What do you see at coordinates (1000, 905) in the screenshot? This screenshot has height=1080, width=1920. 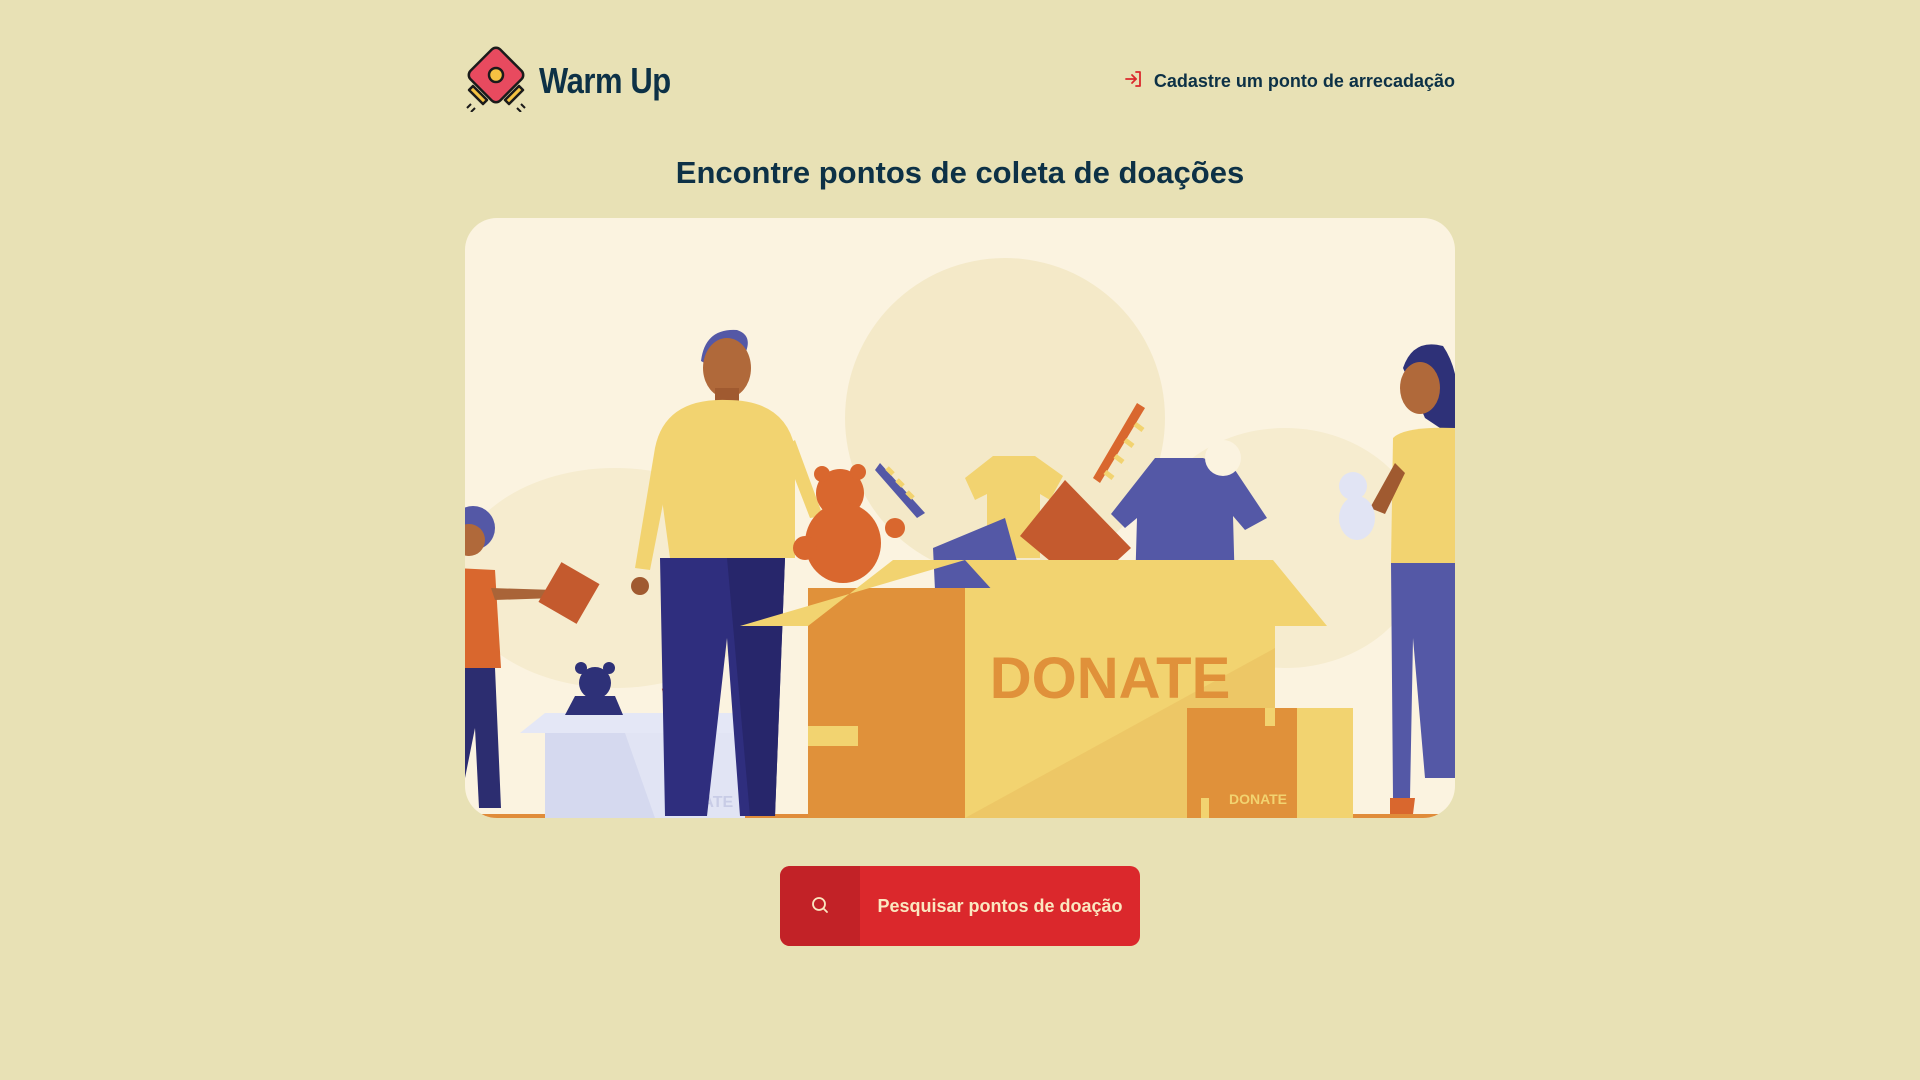 I see `search-button-label: Pesquisar pontos de doação` at bounding box center [1000, 905].